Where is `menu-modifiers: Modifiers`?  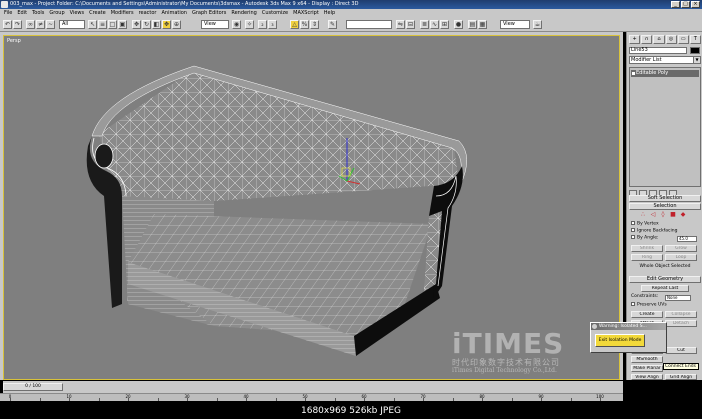
menu-modifiers: Modifiers is located at coordinates (122, 13).